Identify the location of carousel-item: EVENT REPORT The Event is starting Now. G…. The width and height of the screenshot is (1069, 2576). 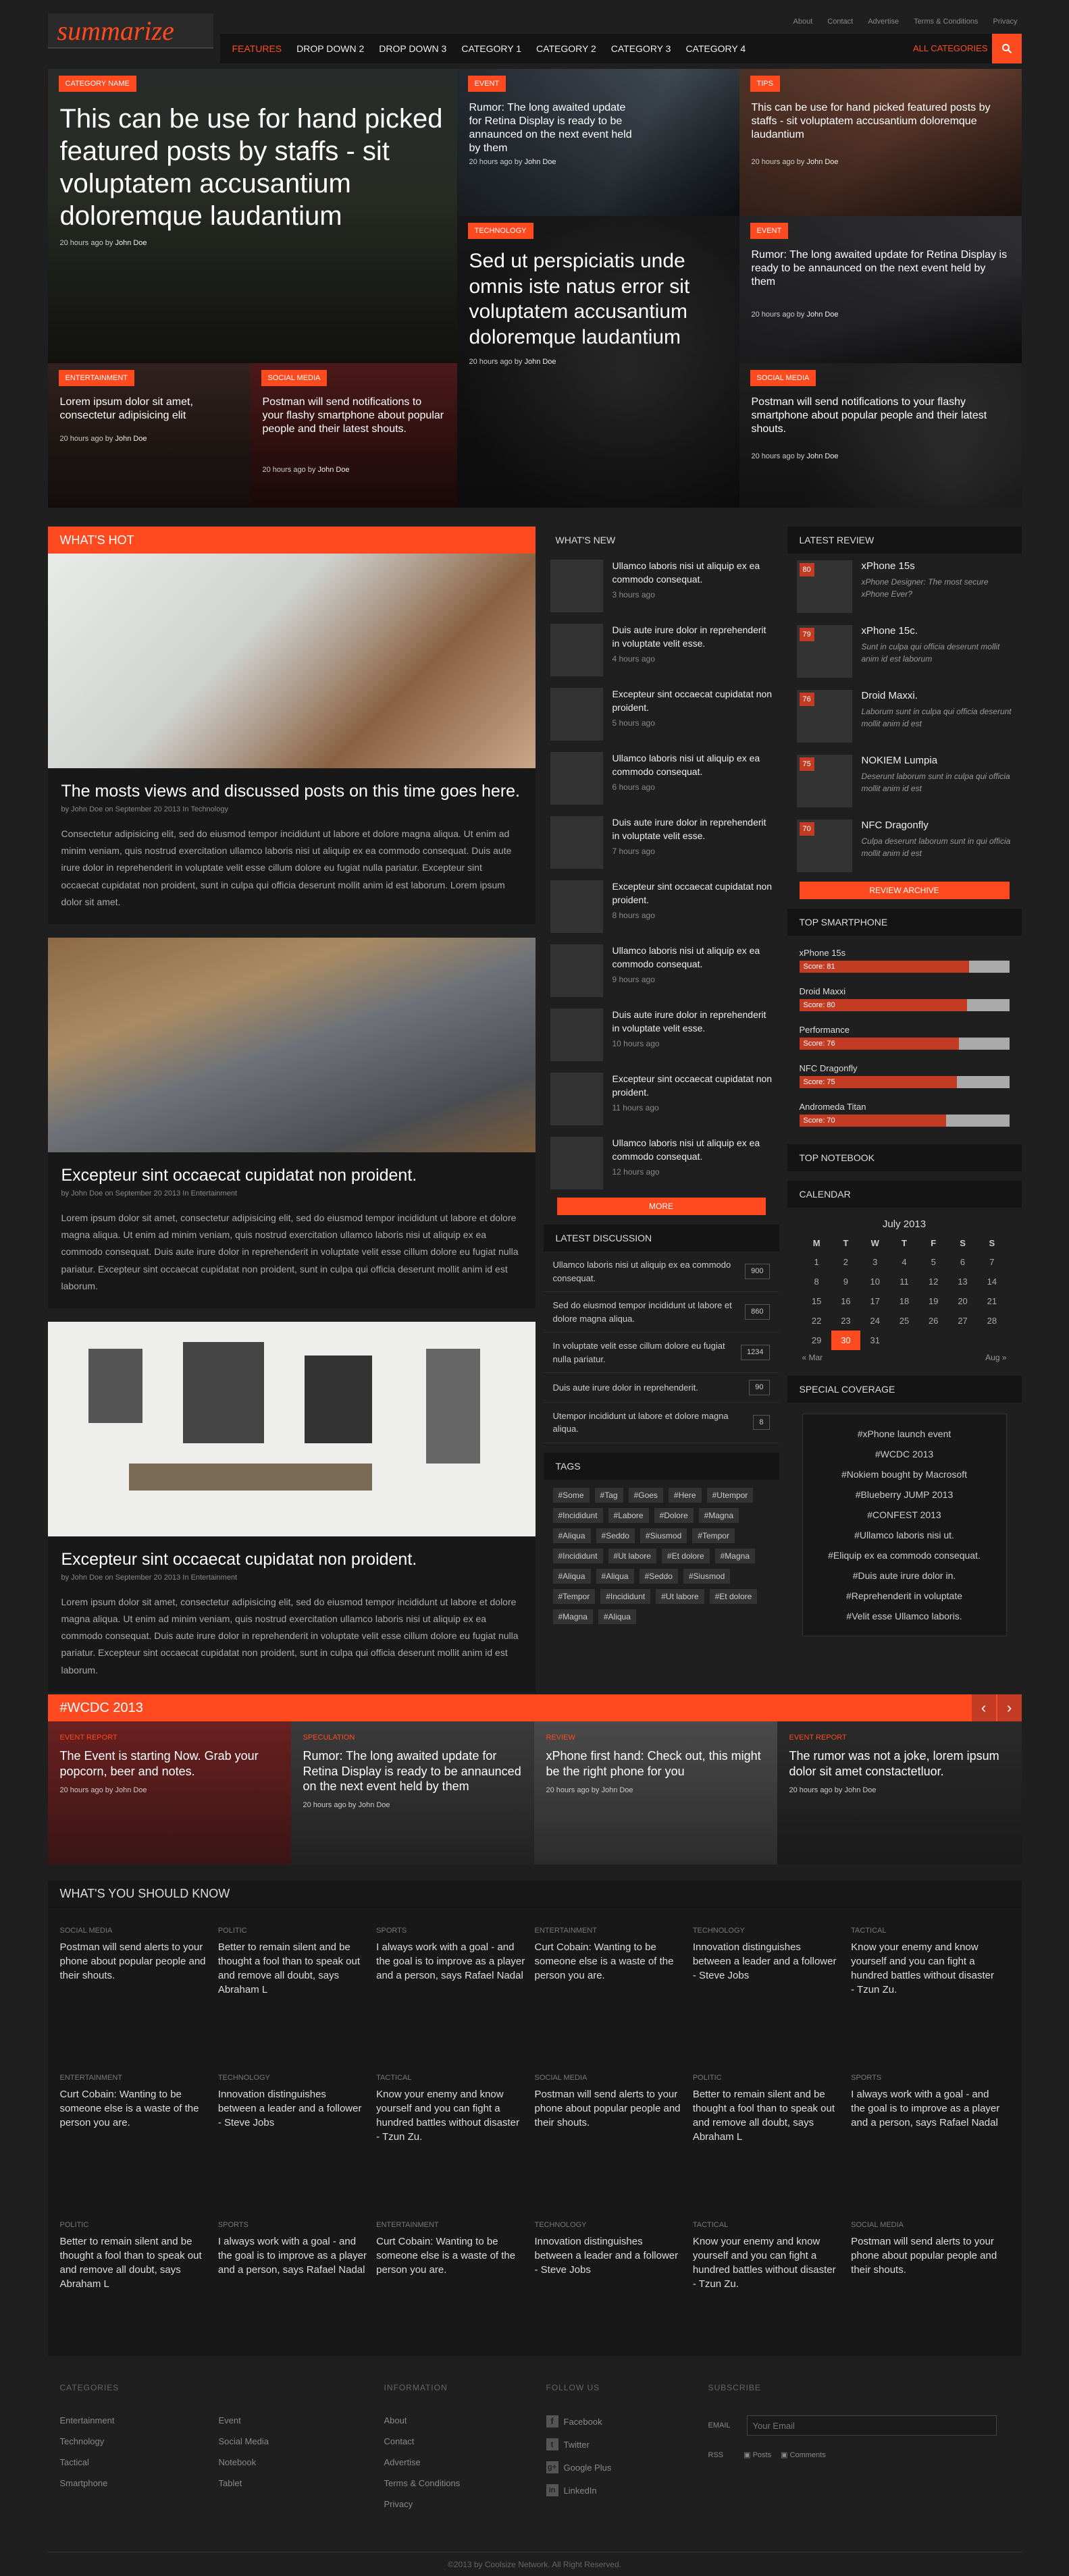
(169, 1793).